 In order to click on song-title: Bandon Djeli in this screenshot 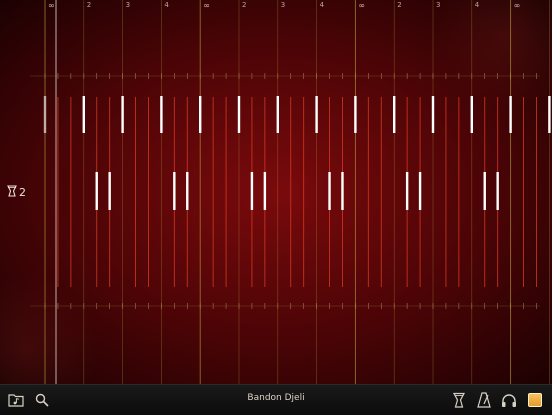, I will do `click(276, 398)`.